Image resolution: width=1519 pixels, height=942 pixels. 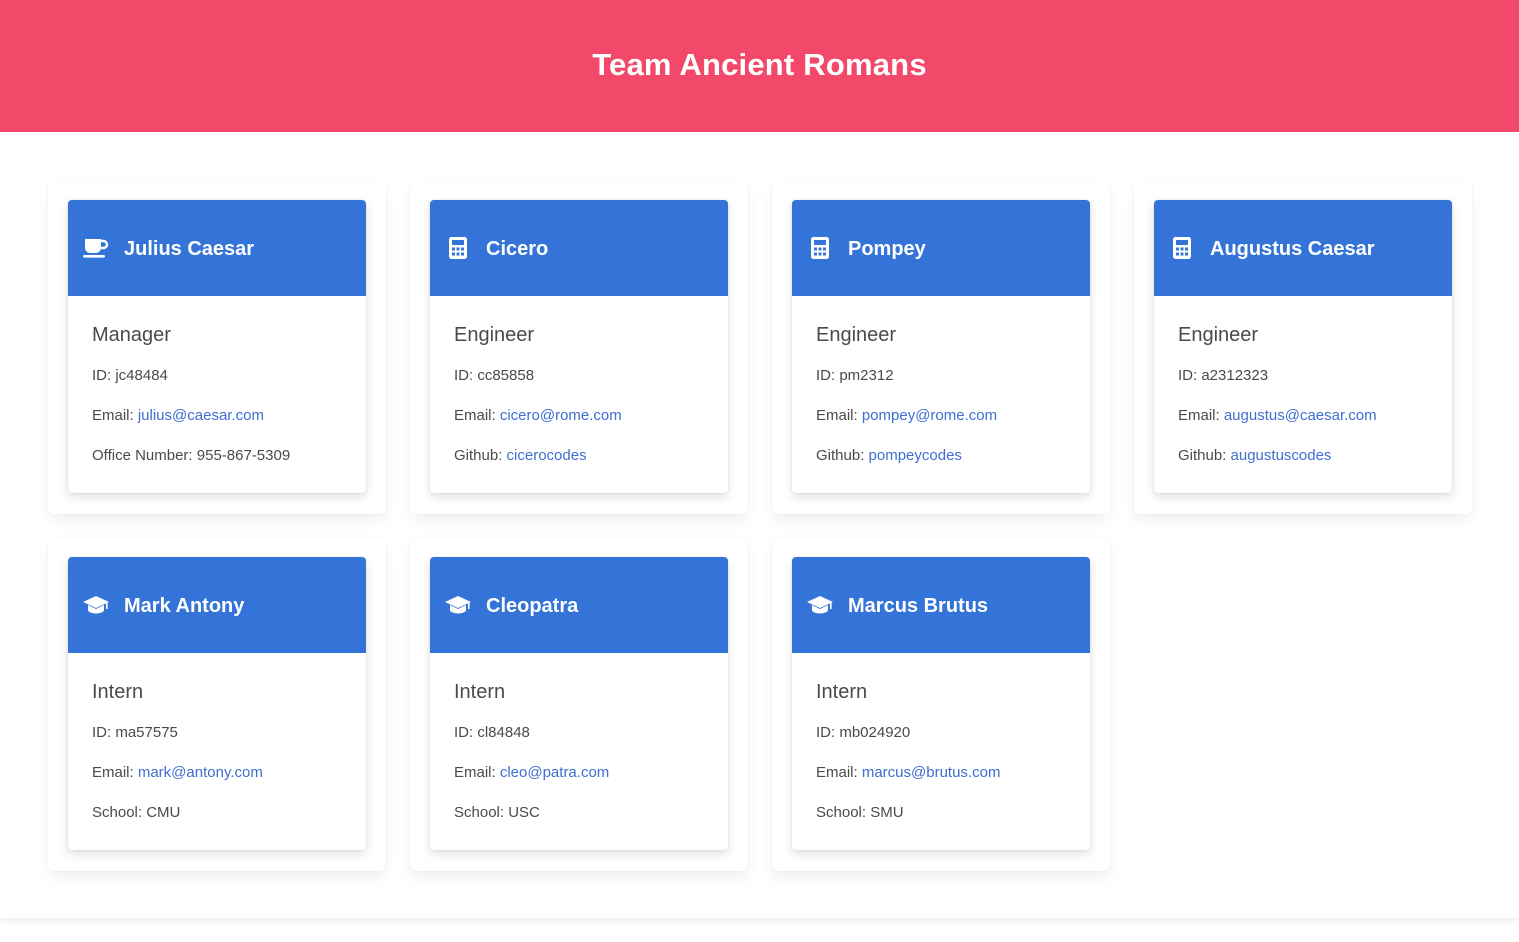 What do you see at coordinates (1292, 249) in the screenshot?
I see `employee-name: Augustus Caesar` at bounding box center [1292, 249].